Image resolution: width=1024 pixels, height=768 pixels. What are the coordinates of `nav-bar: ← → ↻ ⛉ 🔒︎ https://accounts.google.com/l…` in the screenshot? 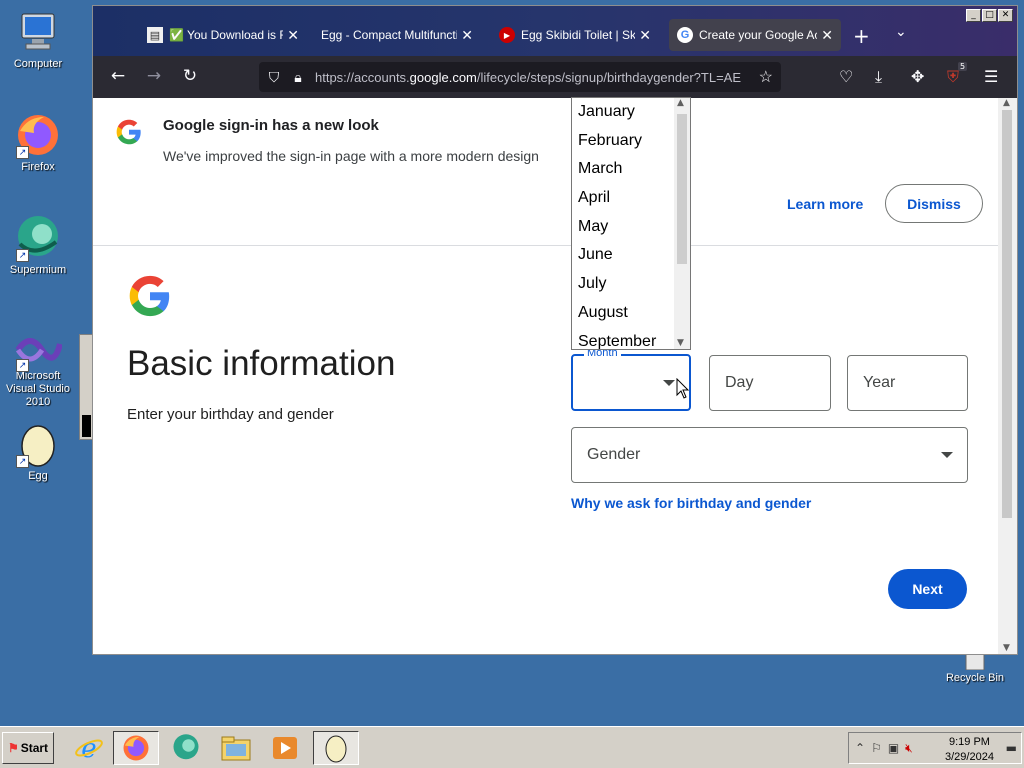 It's located at (555, 77).